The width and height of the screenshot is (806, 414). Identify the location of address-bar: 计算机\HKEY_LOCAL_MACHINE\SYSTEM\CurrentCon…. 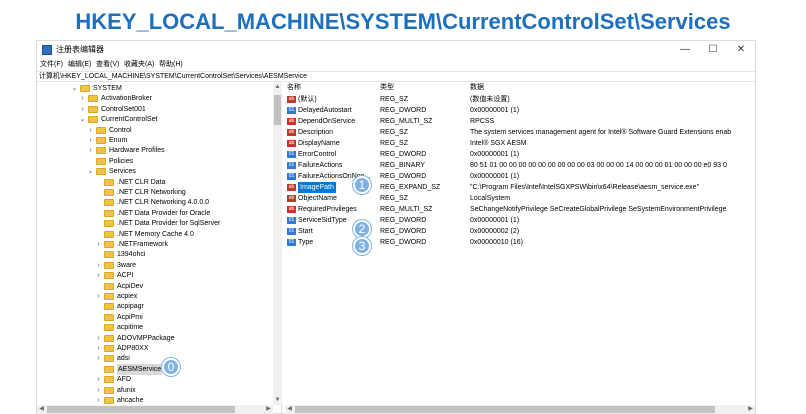
(396, 76).